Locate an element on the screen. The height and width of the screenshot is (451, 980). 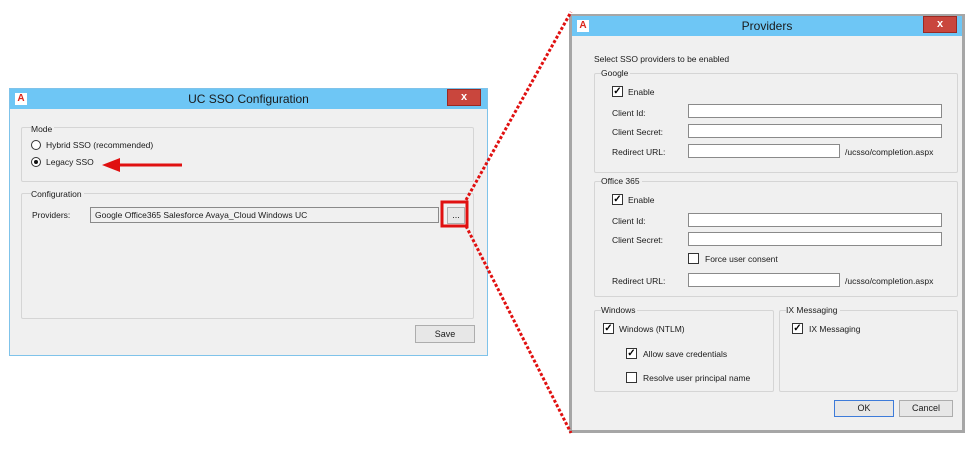
callout-line-top is located at coordinates (518, 106).